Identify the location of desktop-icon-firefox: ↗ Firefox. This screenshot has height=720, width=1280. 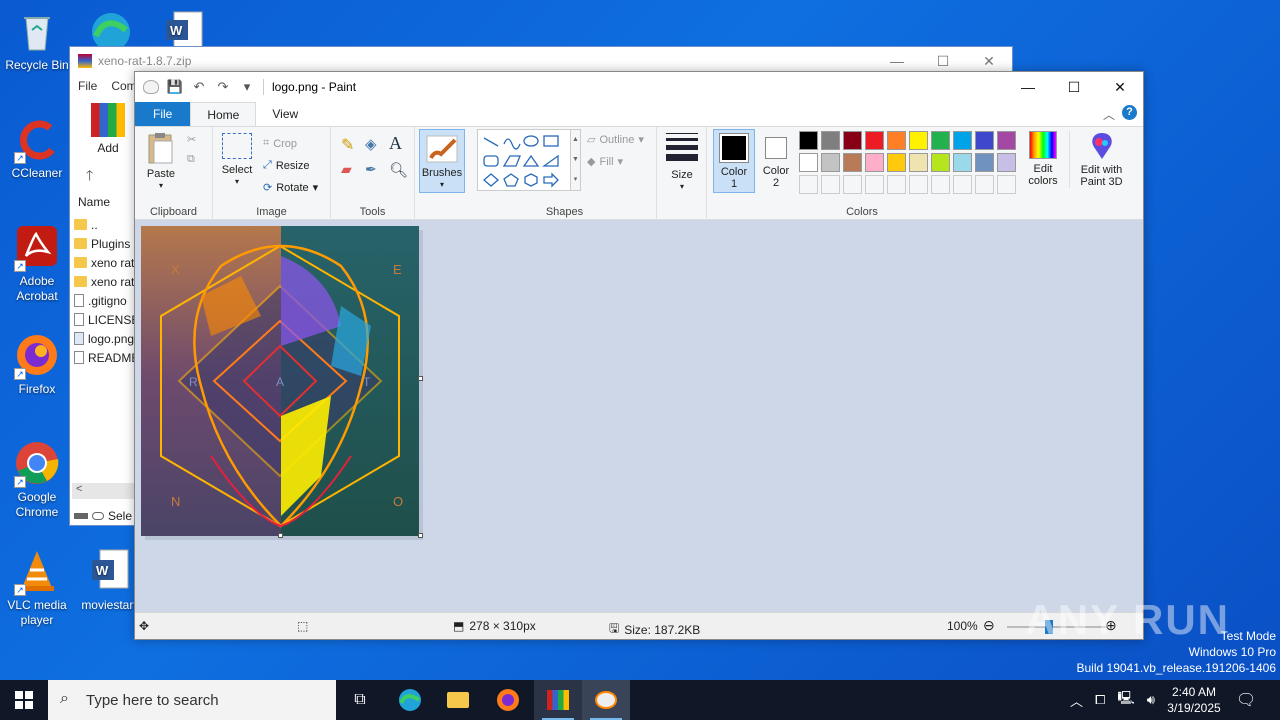
(37, 364).